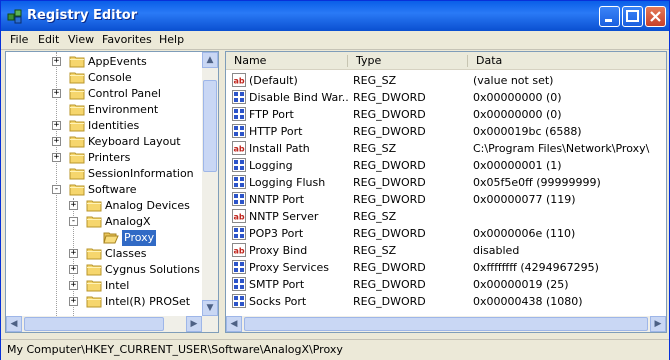 This screenshot has width=670, height=360. What do you see at coordinates (561, 148) in the screenshot?
I see `value-data: C:\Program Files\Network\Proxy\` at bounding box center [561, 148].